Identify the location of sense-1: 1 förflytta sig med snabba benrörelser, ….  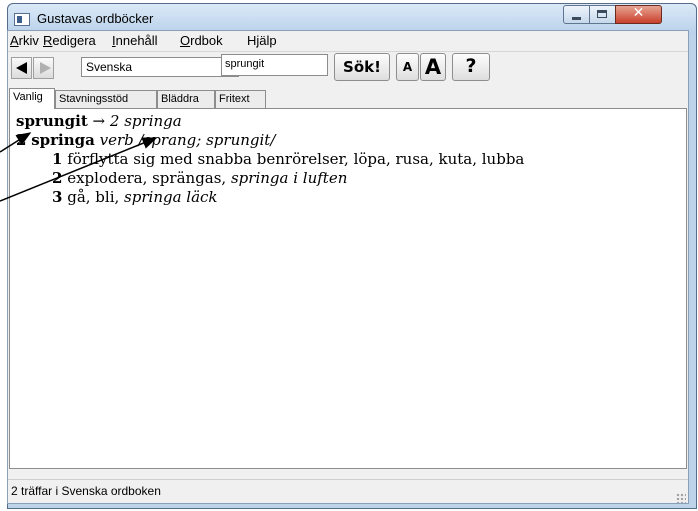
(288, 159).